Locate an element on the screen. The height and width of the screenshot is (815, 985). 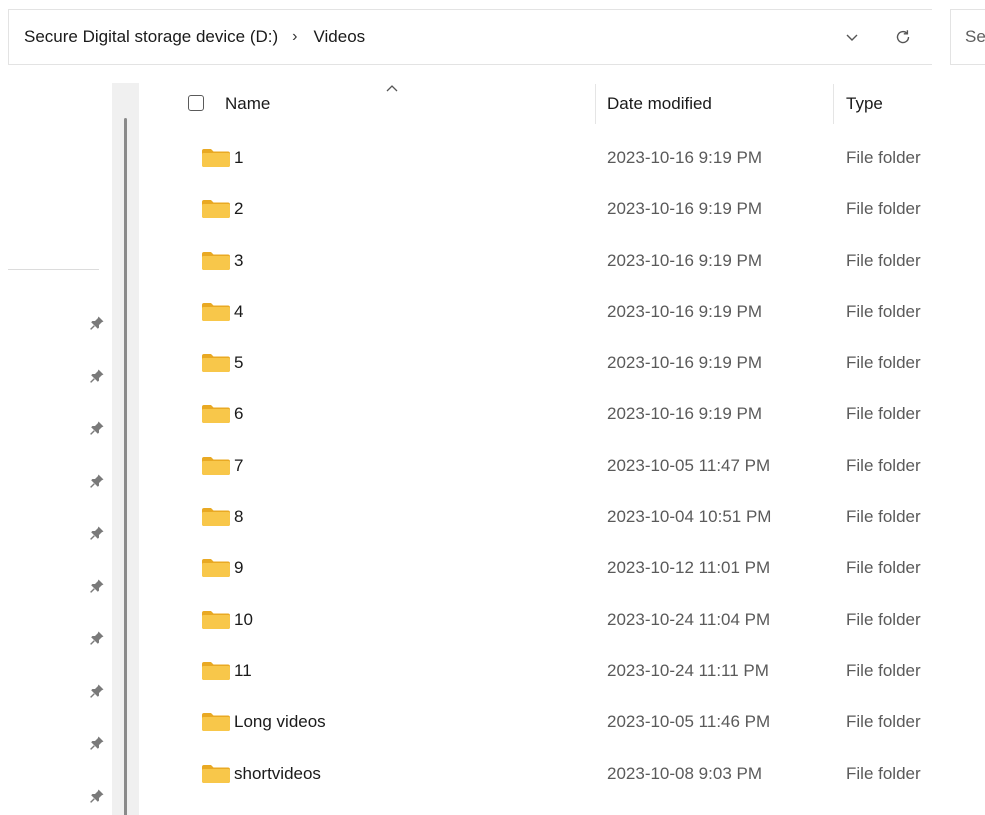
table-row: 10 2023-10-24 11:04 PM File folder is located at coordinates (565, 619).